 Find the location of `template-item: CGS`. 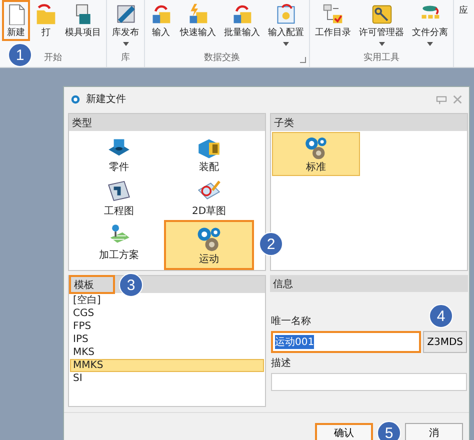

template-item: CGS is located at coordinates (167, 313).